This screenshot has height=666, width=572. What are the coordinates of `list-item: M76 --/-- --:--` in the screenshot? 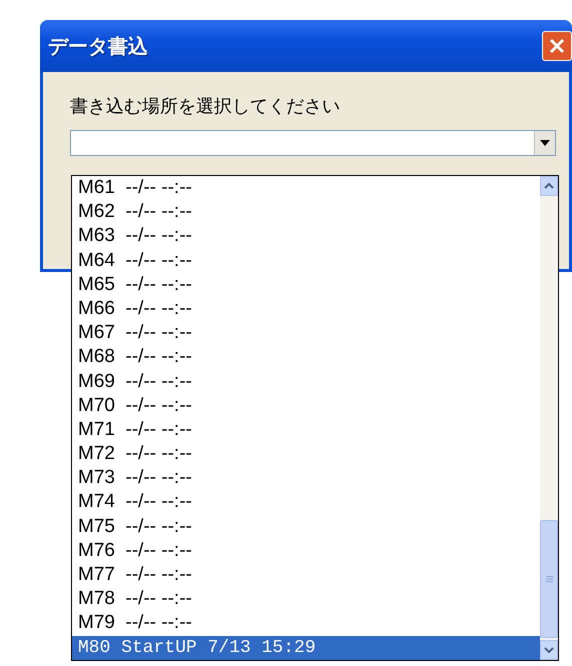 It's located at (306, 550).